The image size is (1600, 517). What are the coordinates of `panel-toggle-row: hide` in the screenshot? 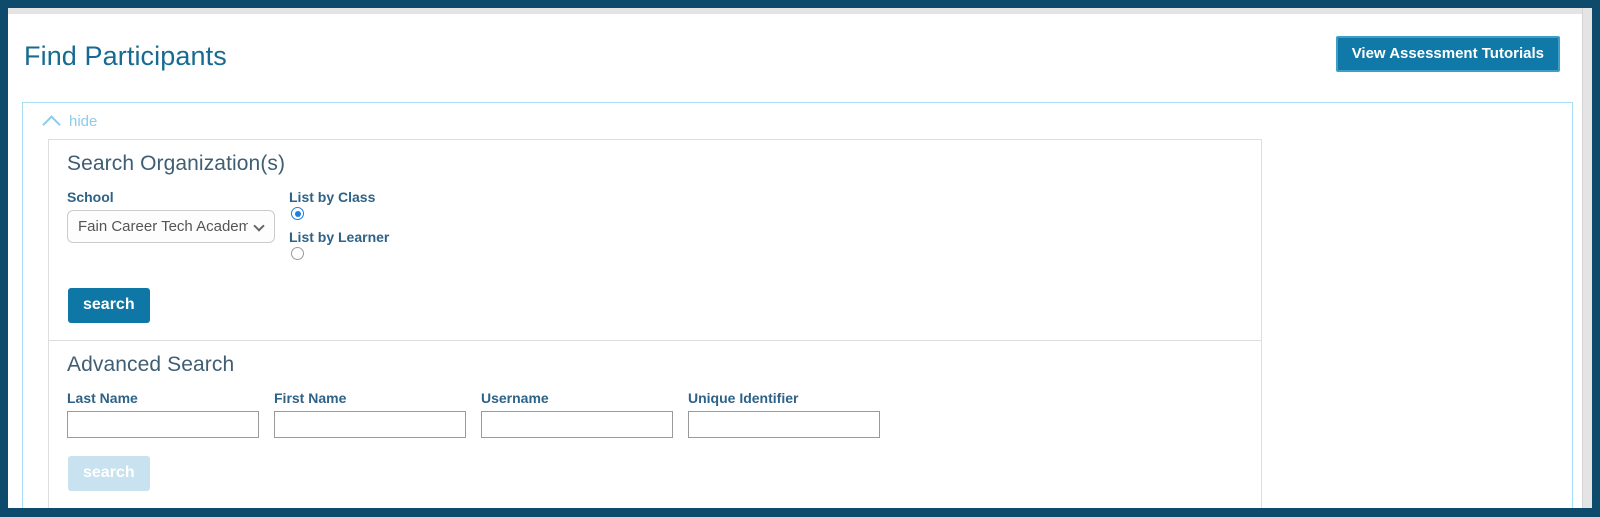 It's located at (797, 121).